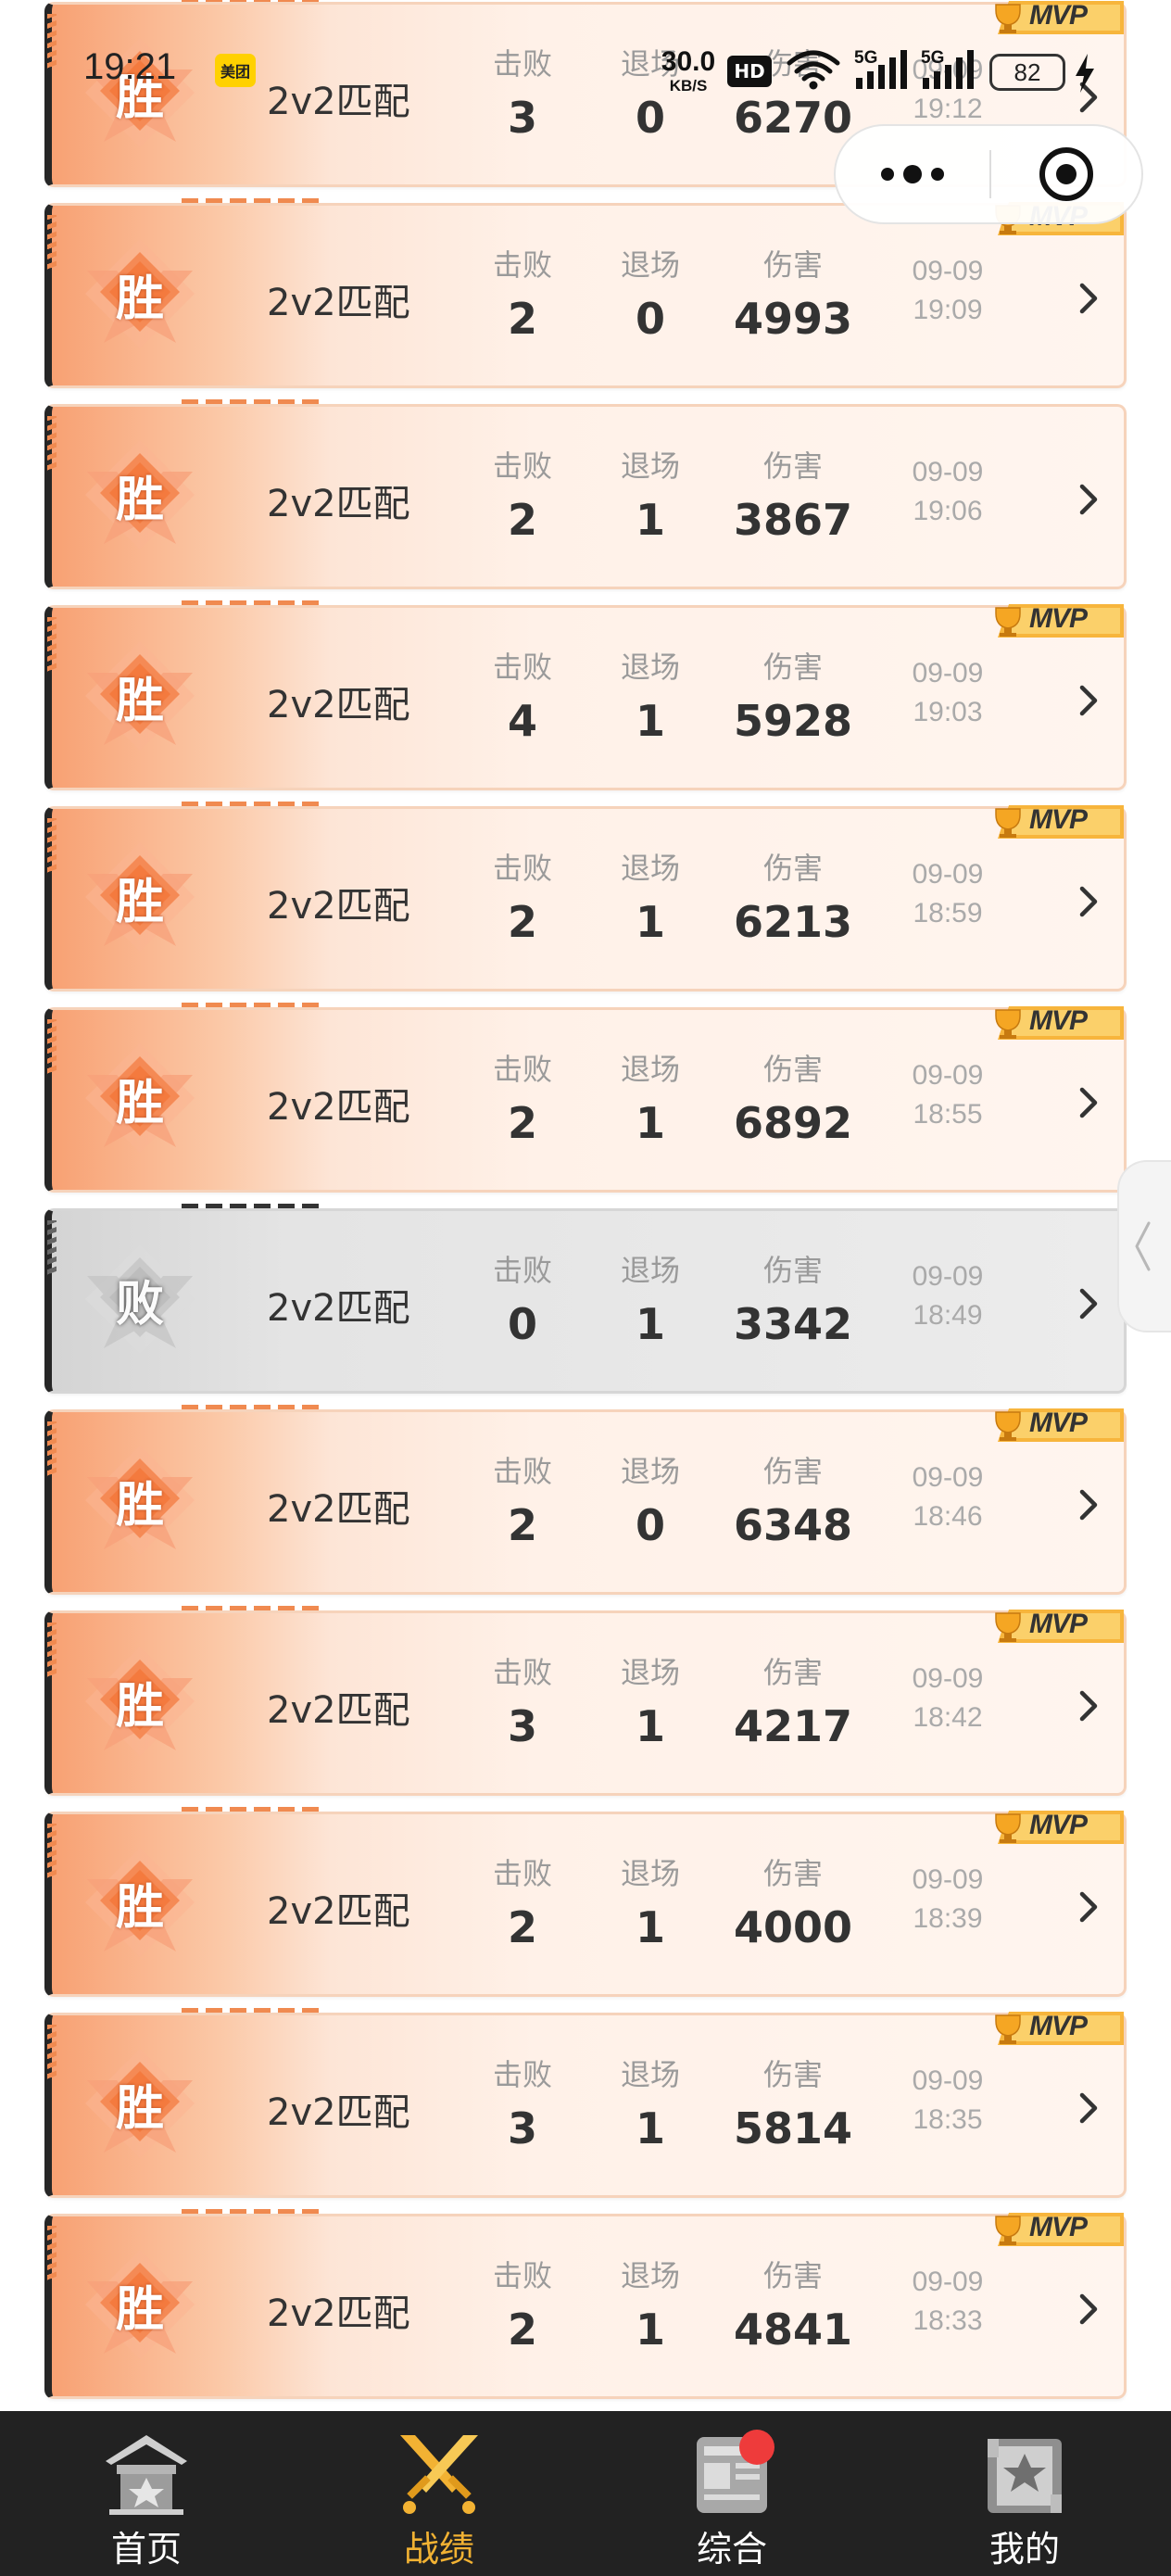  I want to click on match-datetime: 09-09 19:12, so click(948, 90).